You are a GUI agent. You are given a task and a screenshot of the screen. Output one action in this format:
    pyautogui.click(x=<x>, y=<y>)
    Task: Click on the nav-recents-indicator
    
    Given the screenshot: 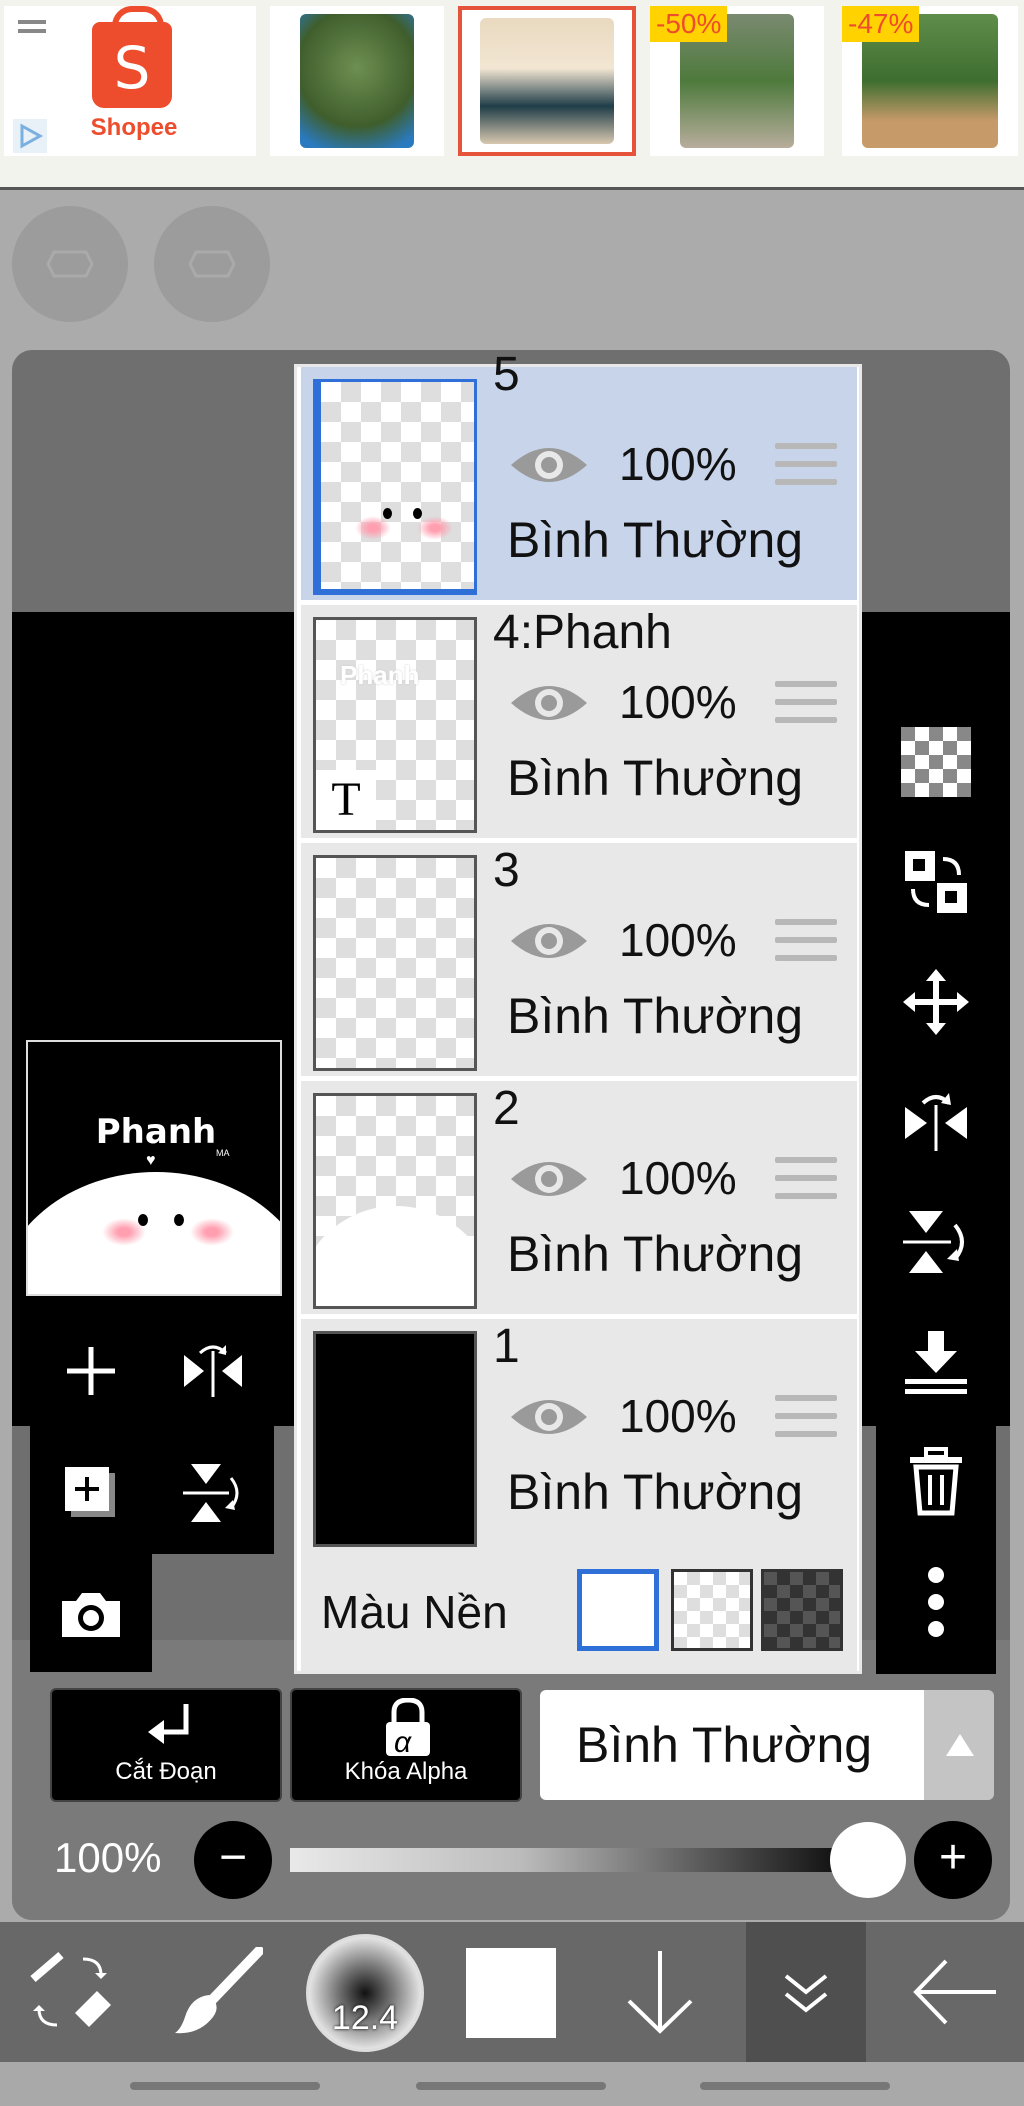 What is the action you would take?
    pyautogui.click(x=225, y=2086)
    